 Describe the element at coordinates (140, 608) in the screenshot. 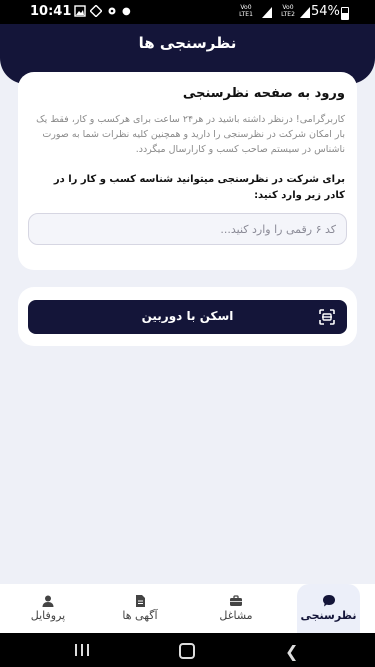

I see `nav-item-ads: آگهی ها` at that location.